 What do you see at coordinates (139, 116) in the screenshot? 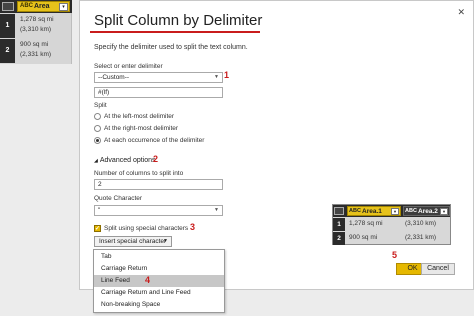
I see `radio-label: At the left-most delimiter` at bounding box center [139, 116].